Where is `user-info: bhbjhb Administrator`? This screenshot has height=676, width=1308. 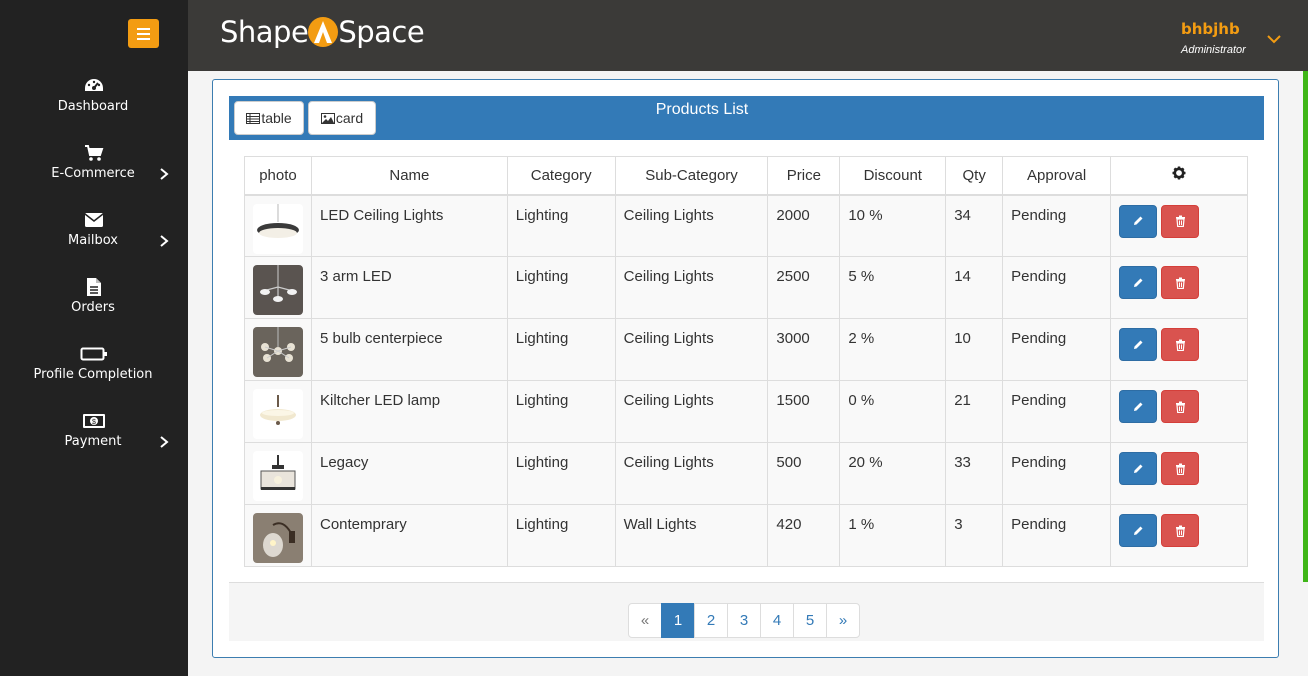 user-info: bhbjhb Administrator is located at coordinates (1213, 38).